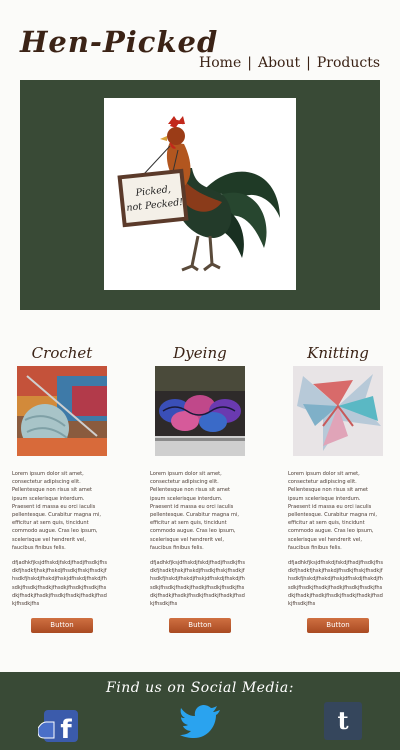  I want to click on crochet-image, so click(62, 411).